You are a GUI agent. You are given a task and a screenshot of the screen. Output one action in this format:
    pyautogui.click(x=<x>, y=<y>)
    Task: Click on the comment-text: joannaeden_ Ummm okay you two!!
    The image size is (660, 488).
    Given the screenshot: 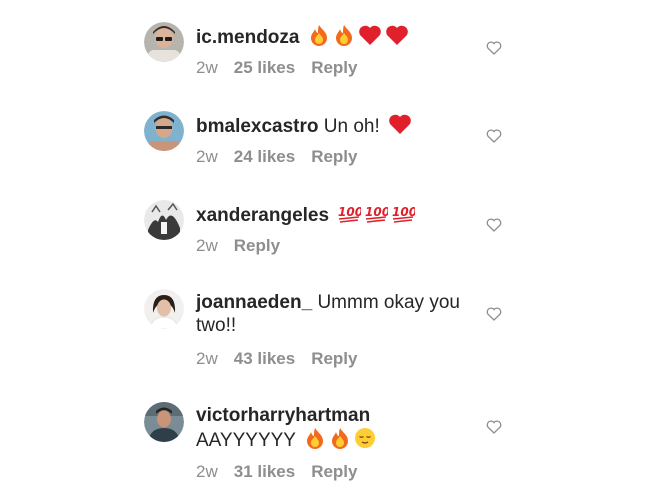 What is the action you would take?
    pyautogui.click(x=331, y=314)
    